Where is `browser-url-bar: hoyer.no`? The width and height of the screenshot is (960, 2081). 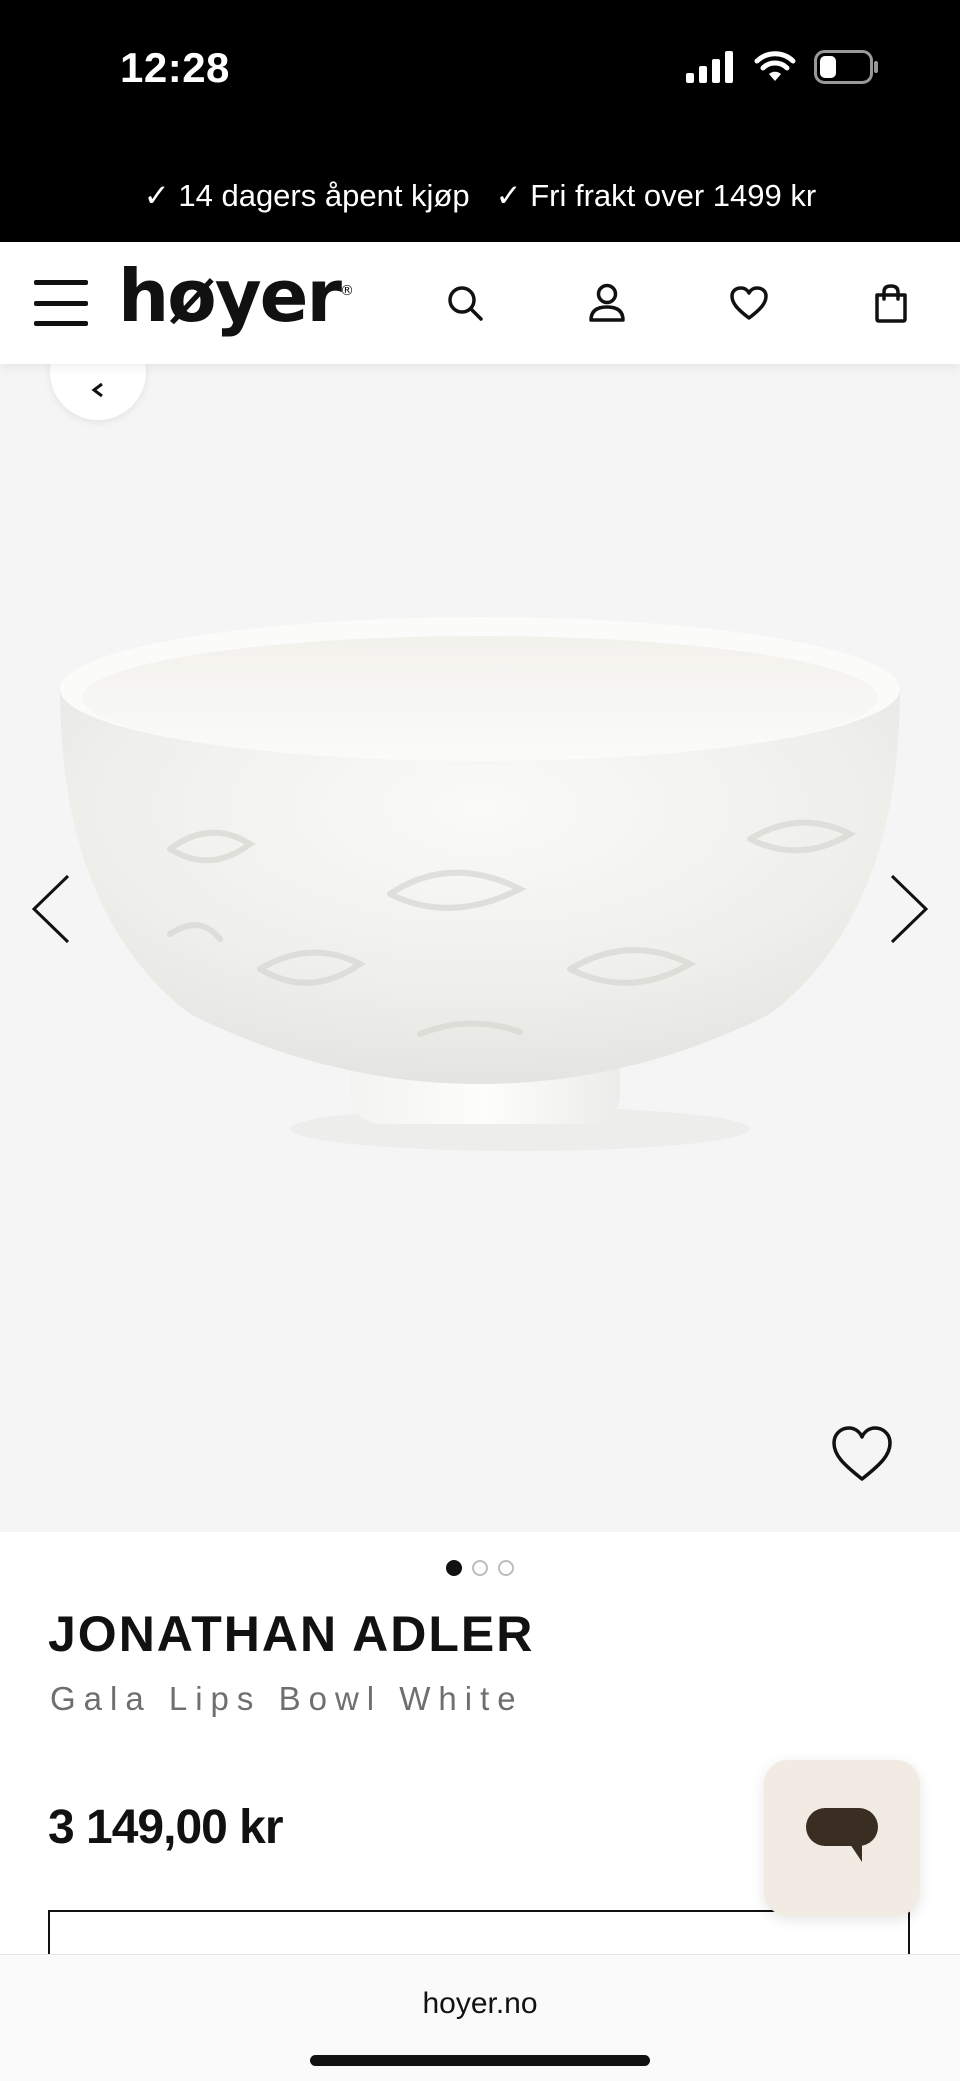 browser-url-bar: hoyer.no is located at coordinates (480, 2017).